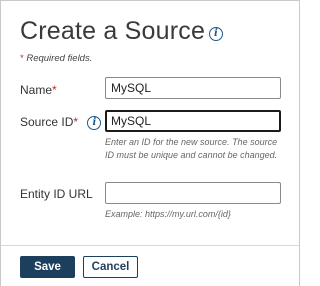 The width and height of the screenshot is (320, 286). I want to click on dialog-title-row: Create a Source i, so click(122, 31).